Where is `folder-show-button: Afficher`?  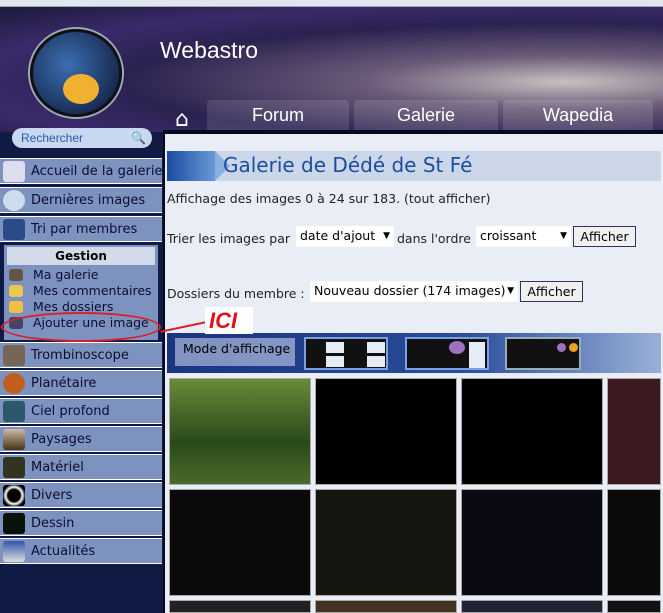 folder-show-button: Afficher is located at coordinates (551, 291).